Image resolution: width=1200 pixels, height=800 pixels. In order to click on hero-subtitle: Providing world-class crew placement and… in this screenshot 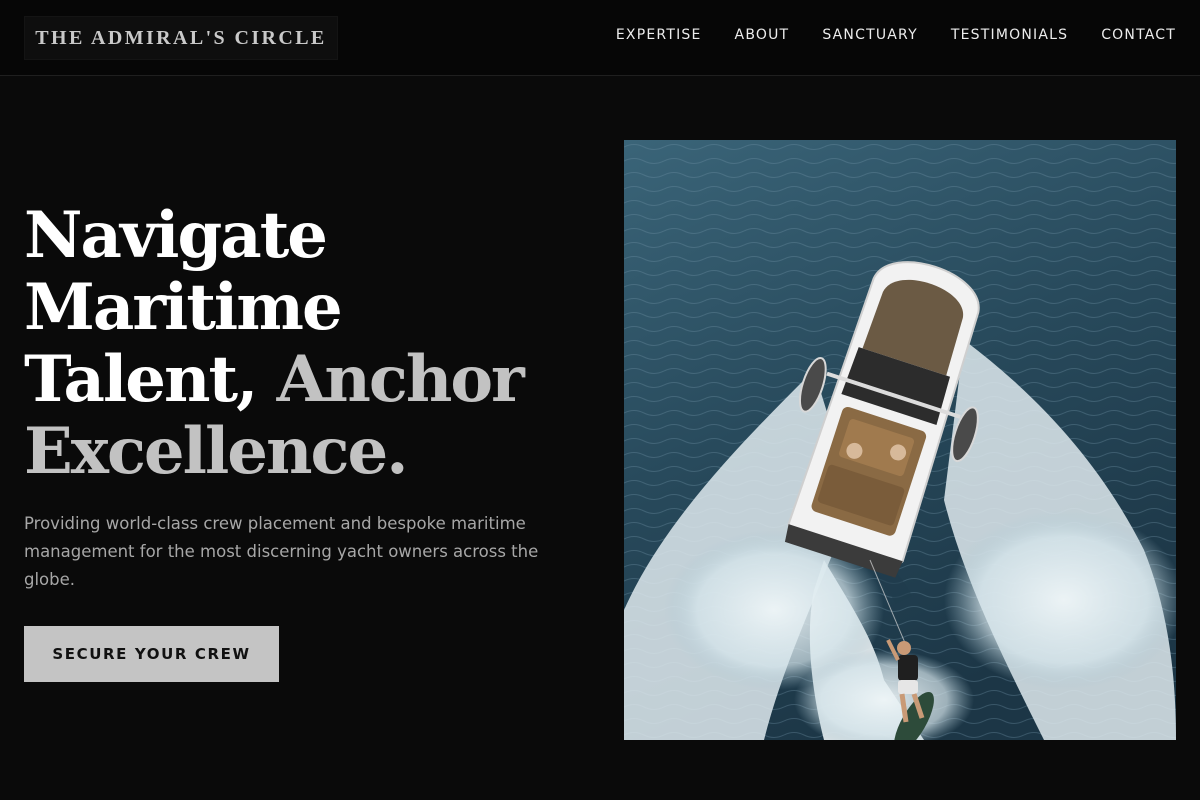, I will do `click(281, 551)`.